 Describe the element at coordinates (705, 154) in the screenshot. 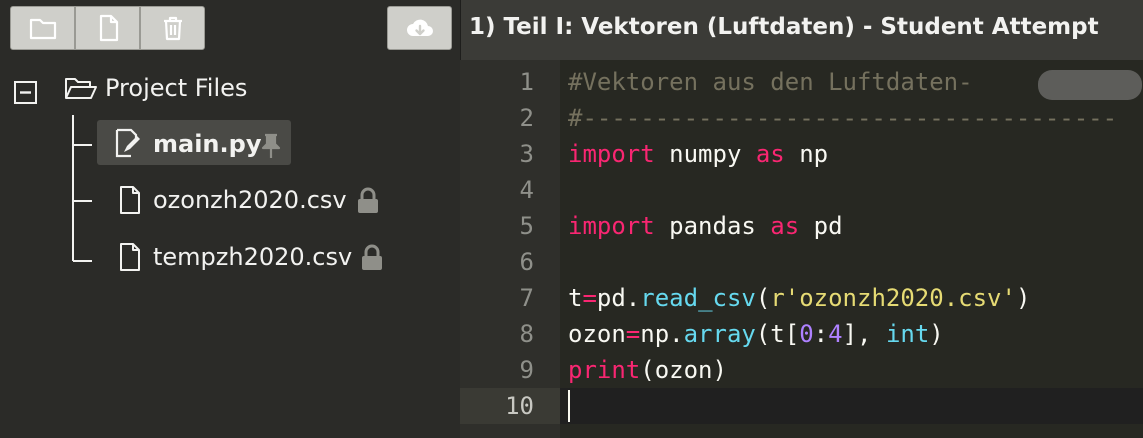

I see `code-text: numpy` at that location.